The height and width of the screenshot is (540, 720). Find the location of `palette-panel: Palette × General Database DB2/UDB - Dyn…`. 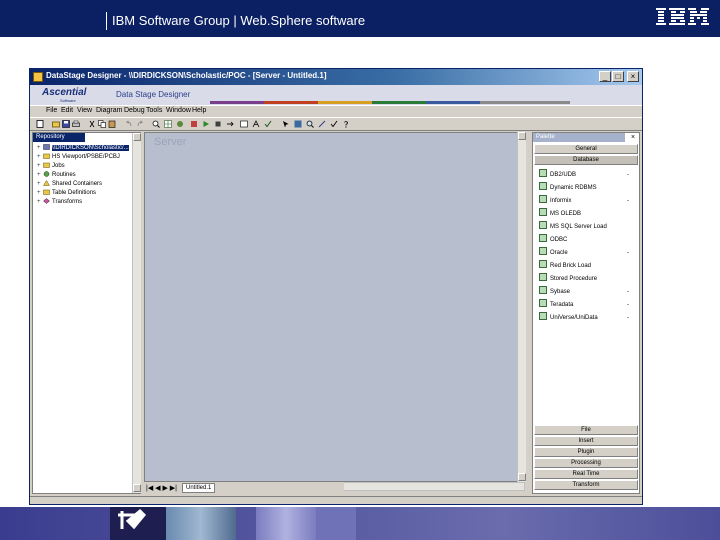

palette-panel: Palette × General Database DB2/UDB - Dyn… is located at coordinates (586, 313).